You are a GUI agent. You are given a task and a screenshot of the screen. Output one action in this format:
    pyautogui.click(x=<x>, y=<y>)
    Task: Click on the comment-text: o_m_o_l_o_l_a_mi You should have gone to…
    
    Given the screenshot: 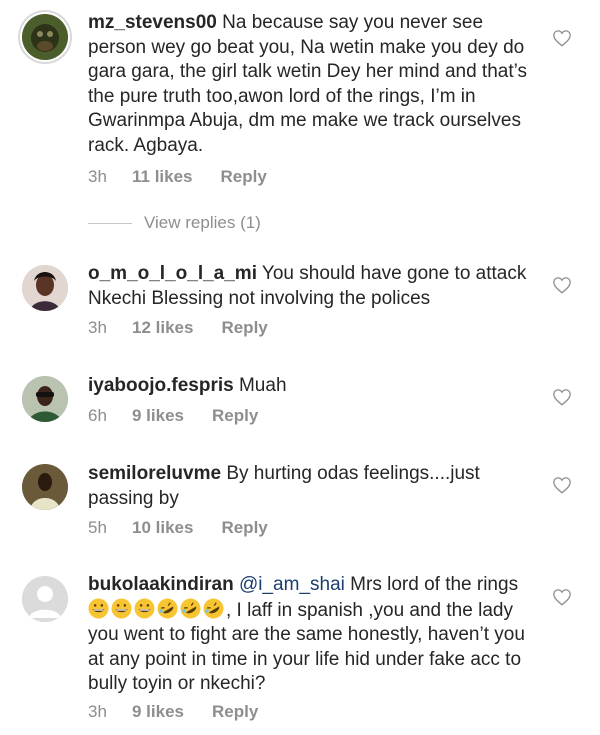 What is the action you would take?
    pyautogui.click(x=313, y=286)
    